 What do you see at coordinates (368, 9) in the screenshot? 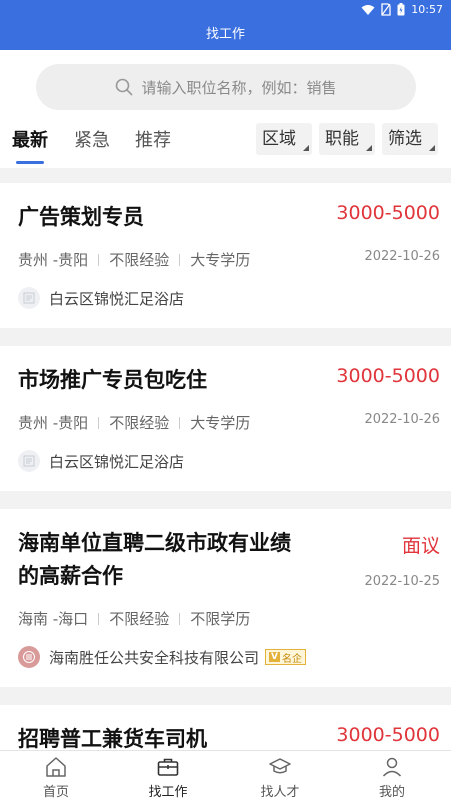
I see `wifi-icon` at bounding box center [368, 9].